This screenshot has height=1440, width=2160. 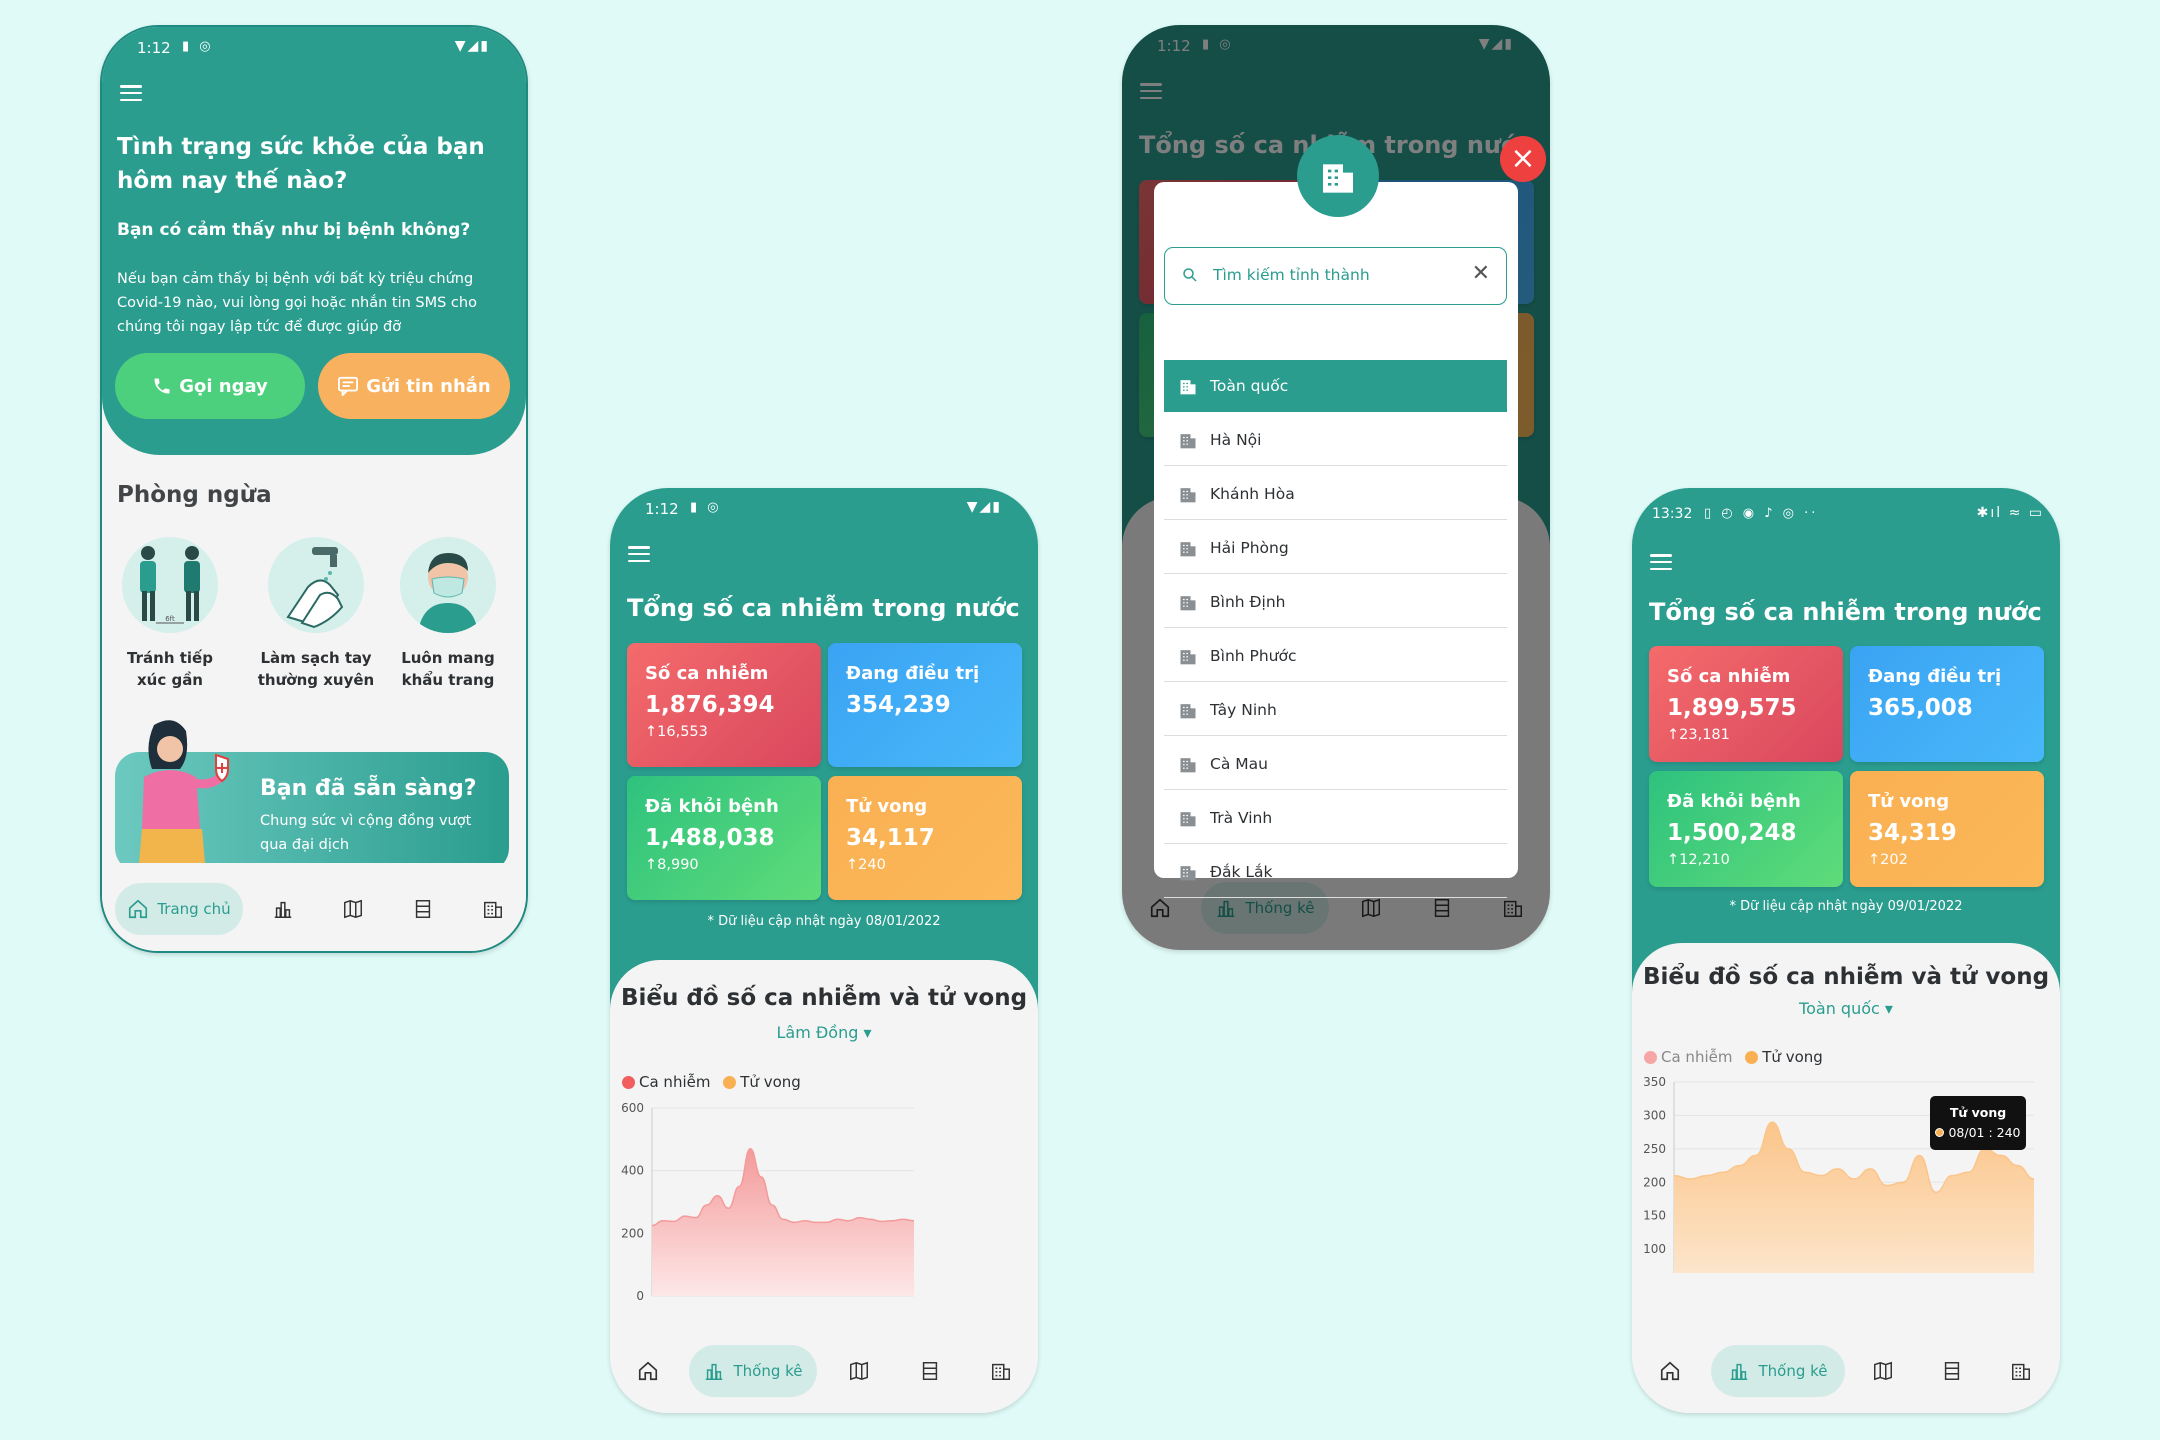 What do you see at coordinates (1732, 833) in the screenshot?
I see `card-value: 1,500,248` at bounding box center [1732, 833].